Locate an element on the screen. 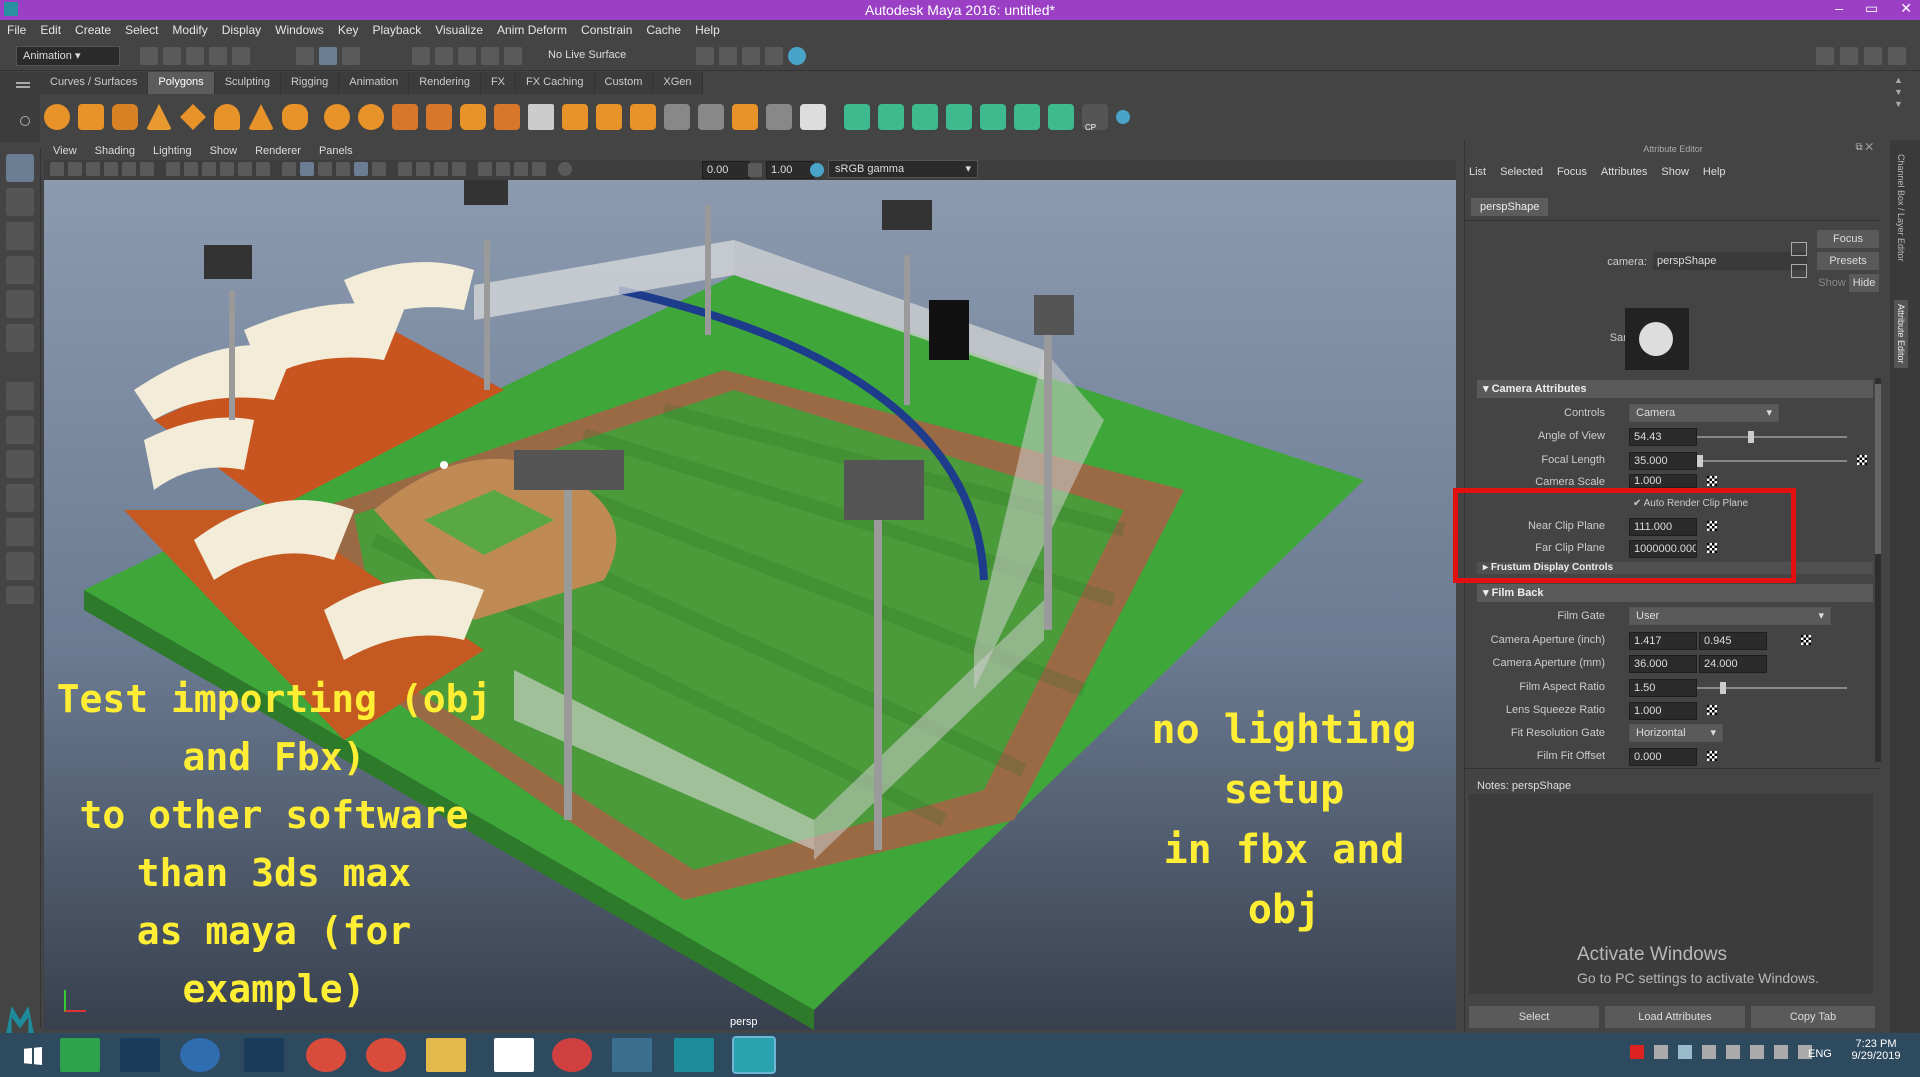 The image size is (1920, 1077). film-fit-offset-field: 0.000 is located at coordinates (1663, 757).